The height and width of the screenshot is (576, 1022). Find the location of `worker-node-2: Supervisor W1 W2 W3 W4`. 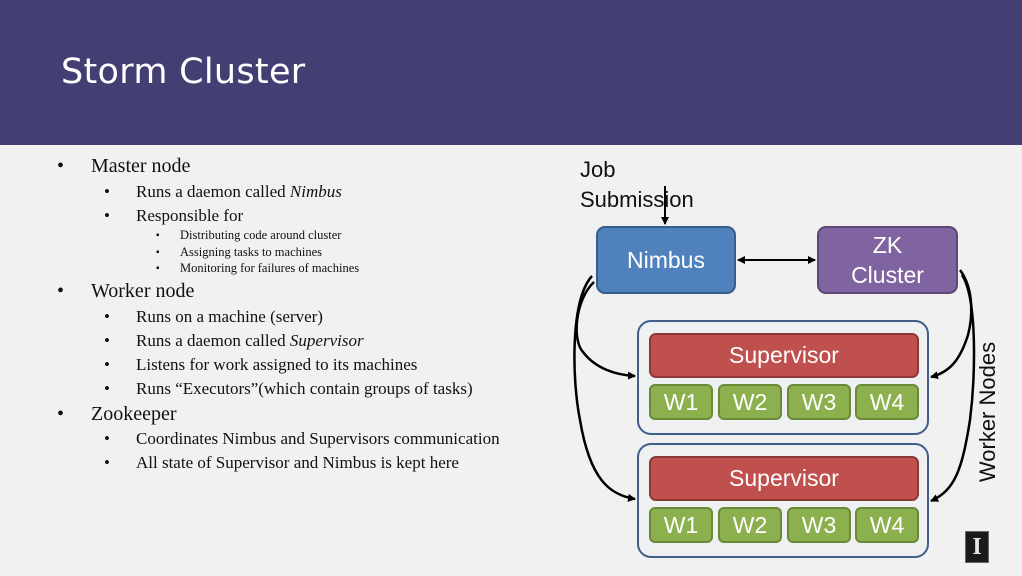

worker-node-2: Supervisor W1 W2 W3 W4 is located at coordinates (783, 500).